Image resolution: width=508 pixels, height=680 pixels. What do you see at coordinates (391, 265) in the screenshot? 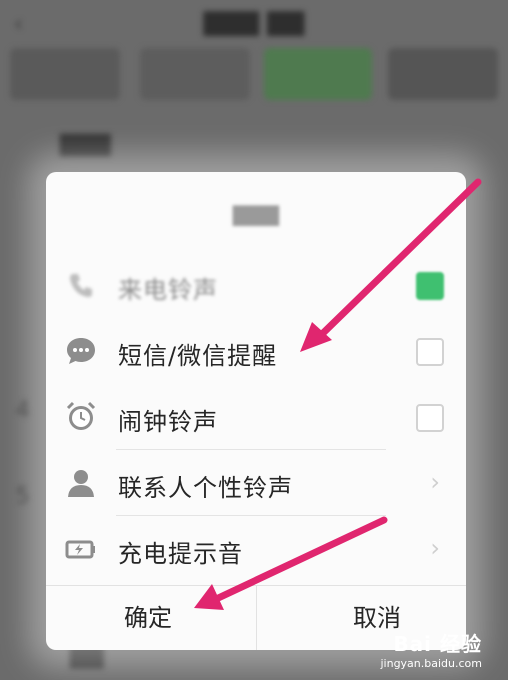
I see `arrow-to-sms-option` at bounding box center [391, 265].